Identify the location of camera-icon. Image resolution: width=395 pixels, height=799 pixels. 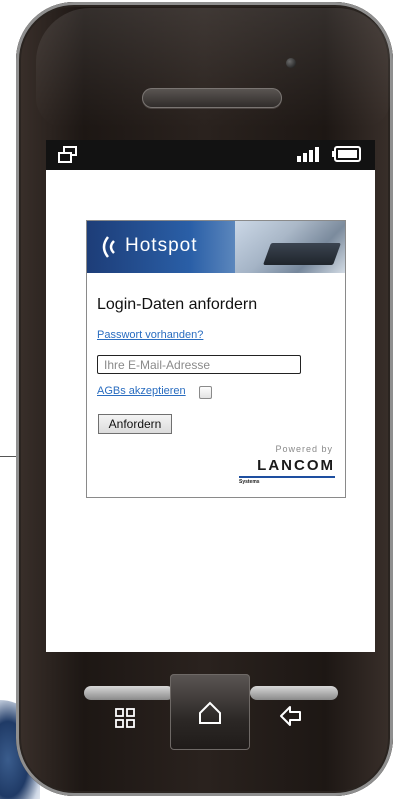
(291, 63).